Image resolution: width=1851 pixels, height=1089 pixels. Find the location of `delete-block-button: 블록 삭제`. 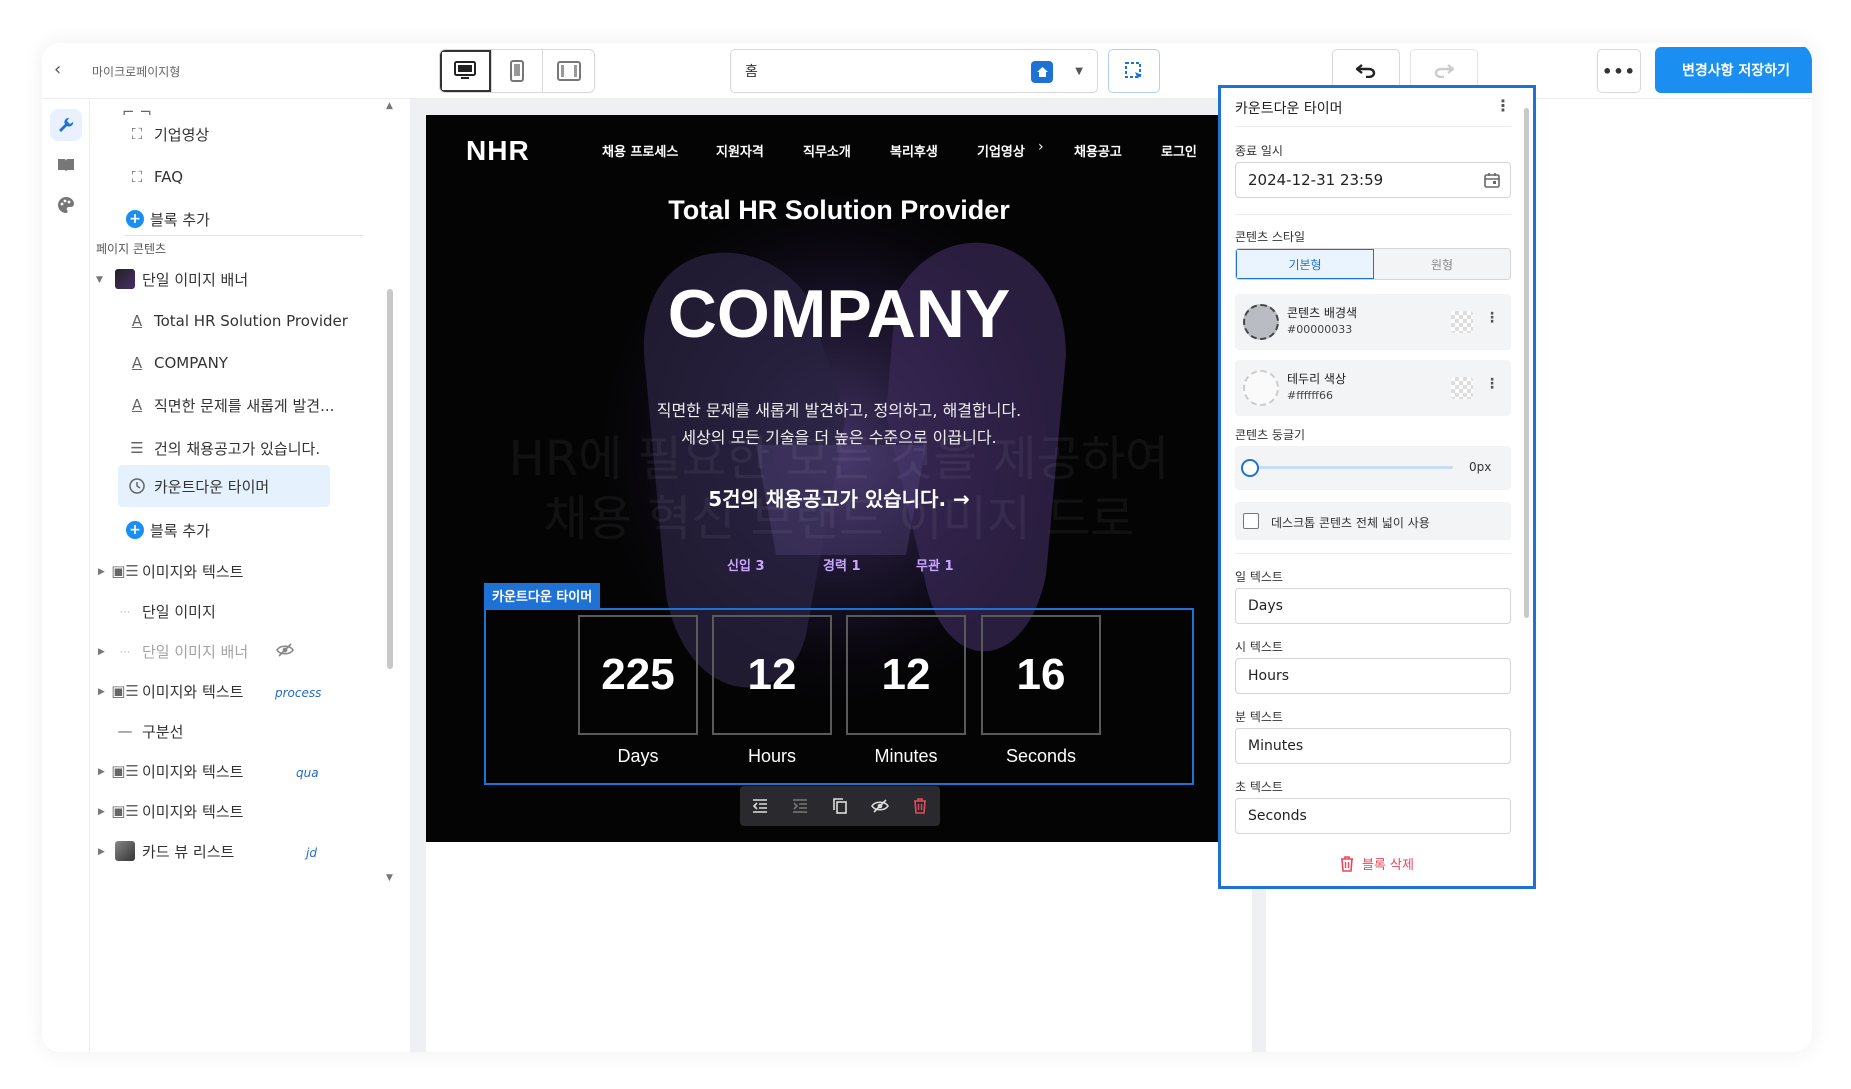

delete-block-button: 블록 삭제 is located at coordinates (1377, 863).